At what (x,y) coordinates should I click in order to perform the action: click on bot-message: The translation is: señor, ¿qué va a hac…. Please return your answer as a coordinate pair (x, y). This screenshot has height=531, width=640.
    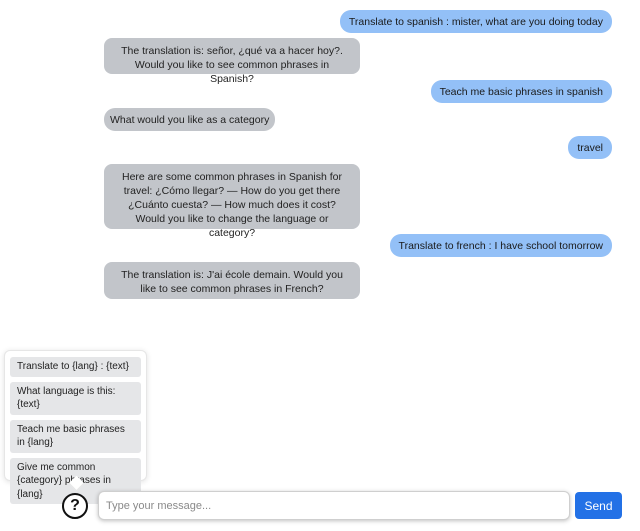
    Looking at the image, I should click on (232, 61).